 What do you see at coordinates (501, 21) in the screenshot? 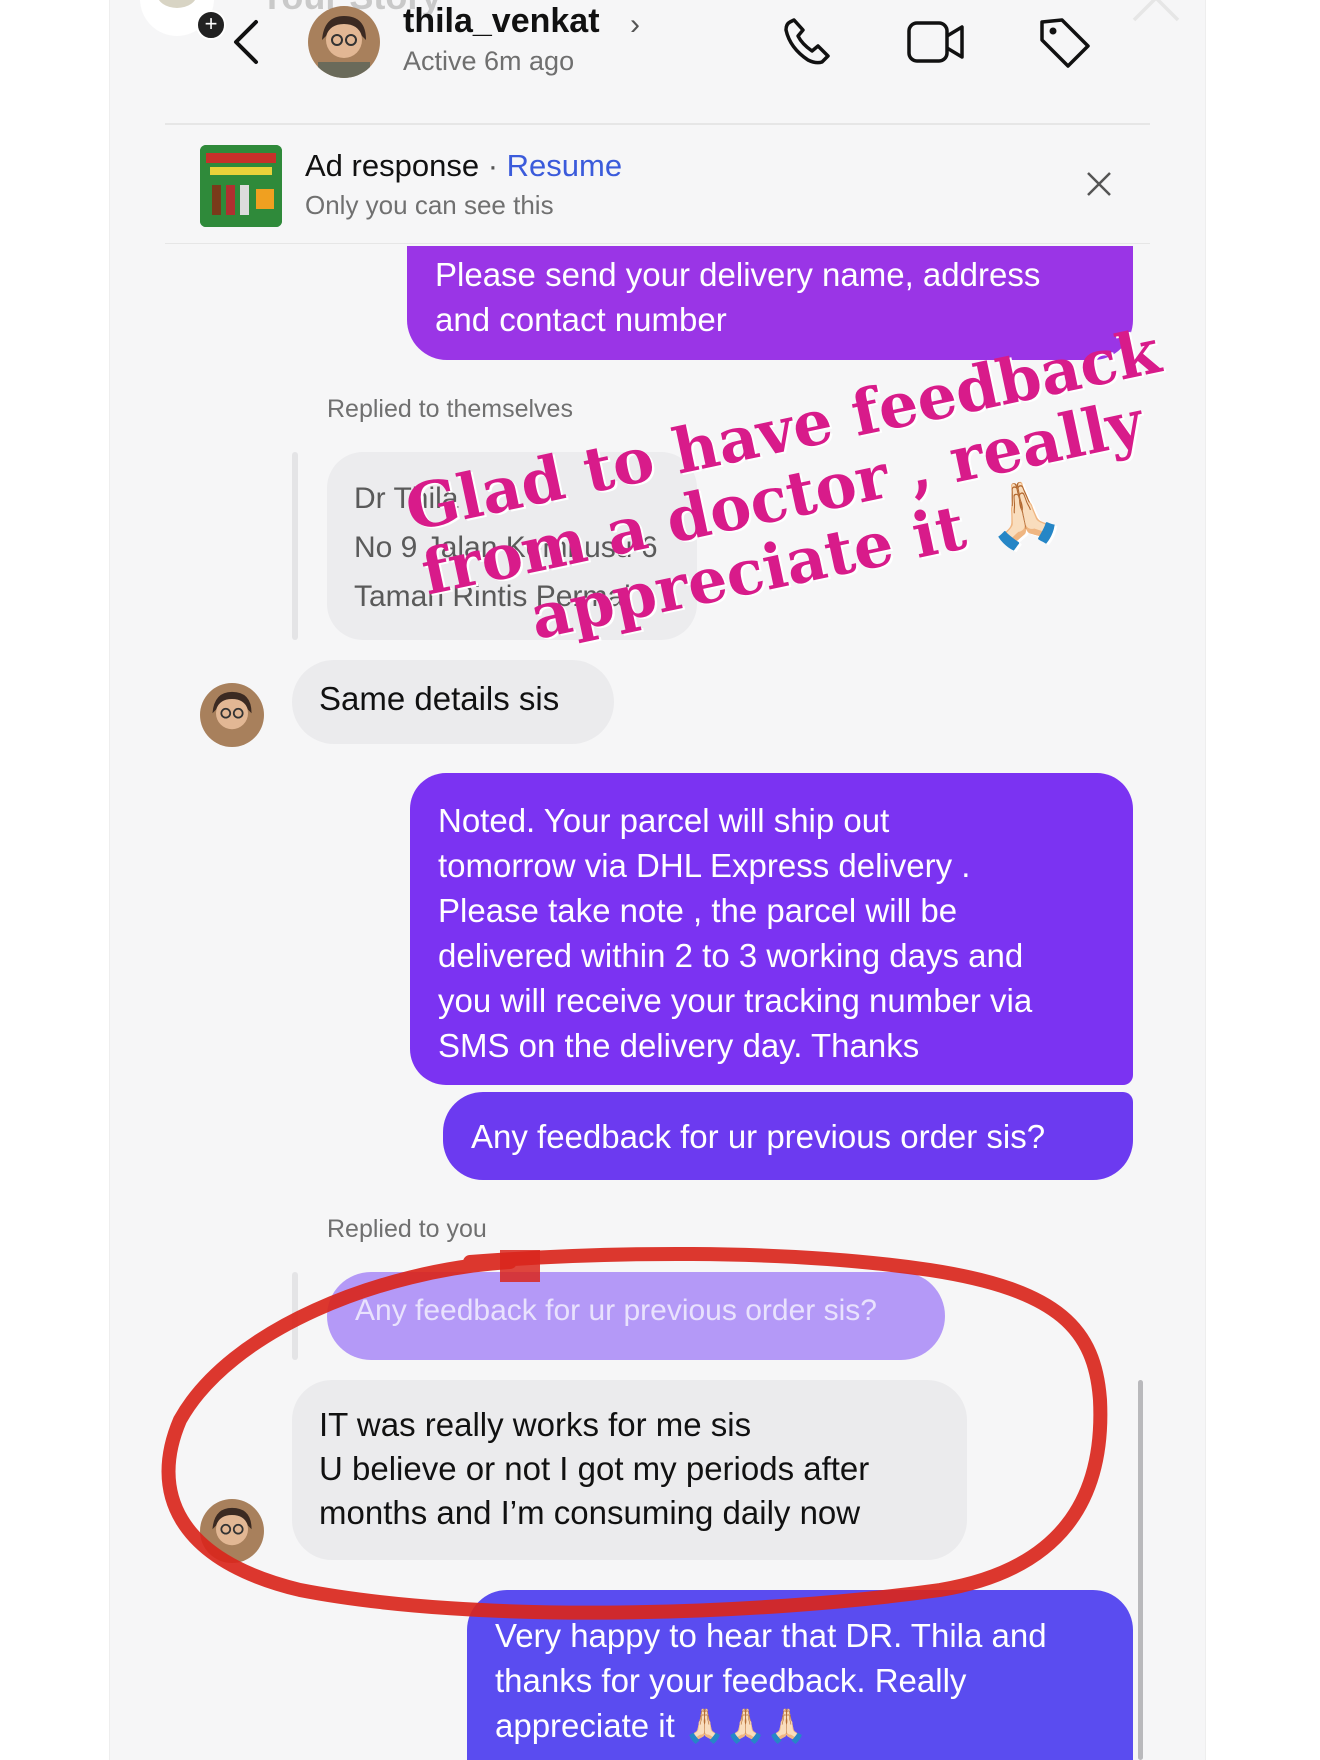
I see `username: thila_venkat` at bounding box center [501, 21].